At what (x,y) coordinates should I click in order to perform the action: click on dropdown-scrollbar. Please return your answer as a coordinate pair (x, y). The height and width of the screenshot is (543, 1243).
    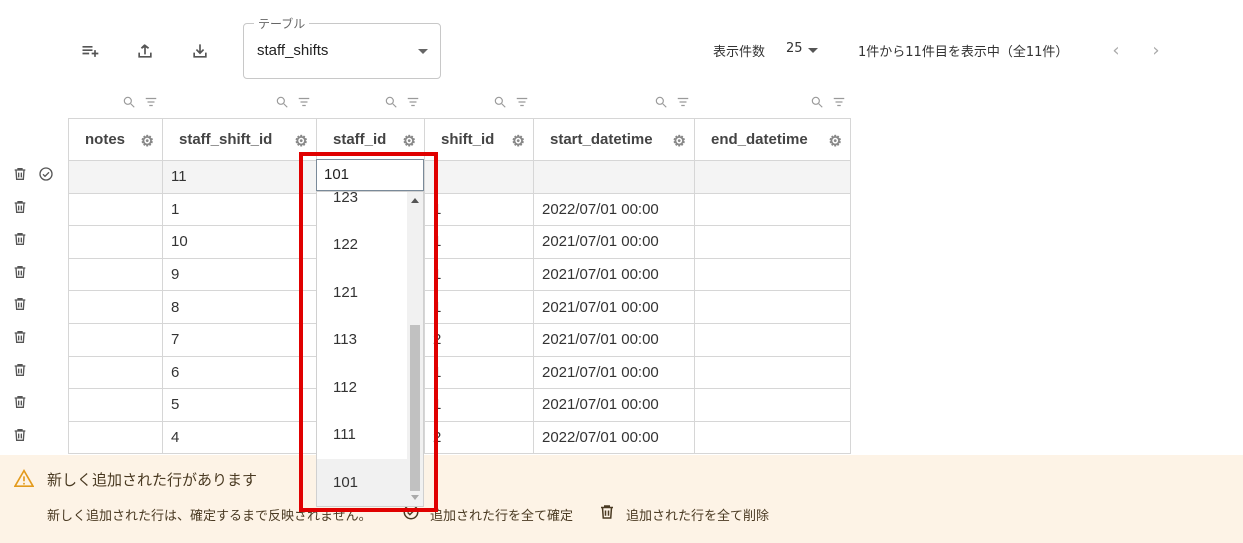
    Looking at the image, I should click on (415, 349).